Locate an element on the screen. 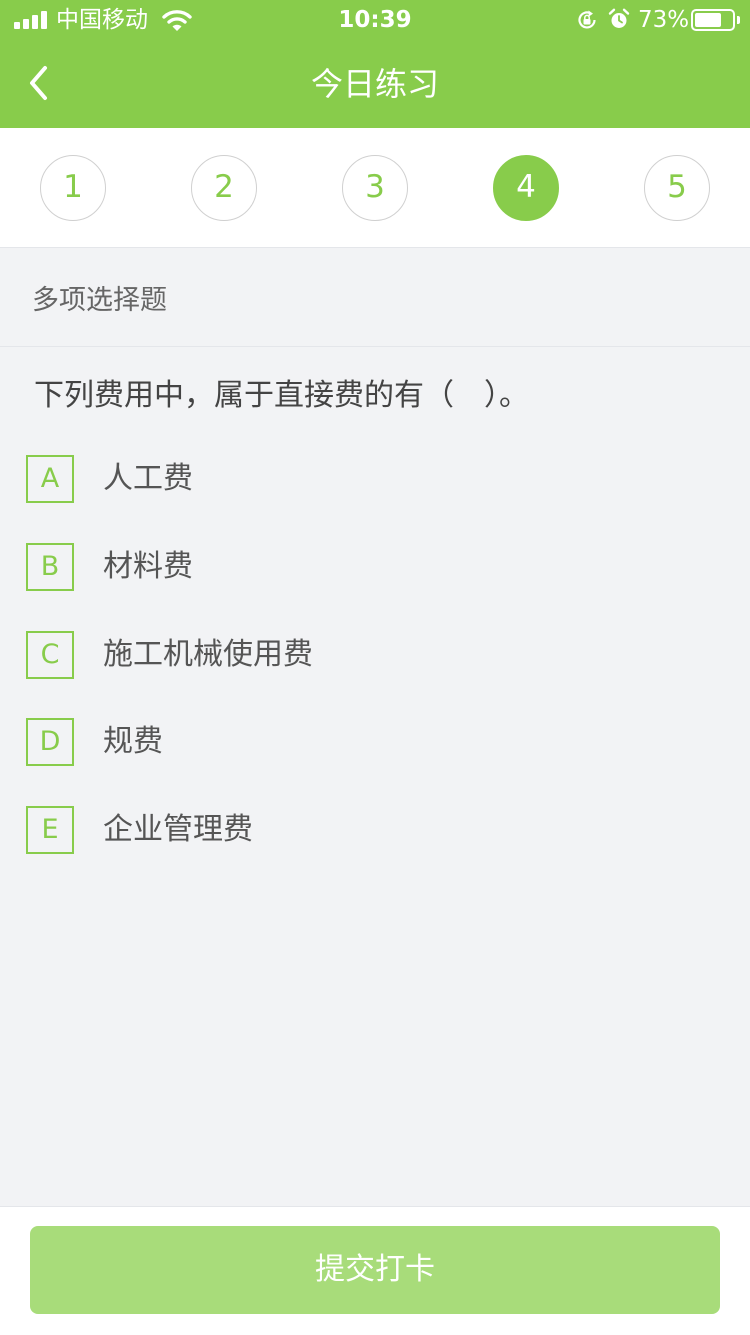 This screenshot has width=750, height=1335. option-label: 材料费 is located at coordinates (148, 566).